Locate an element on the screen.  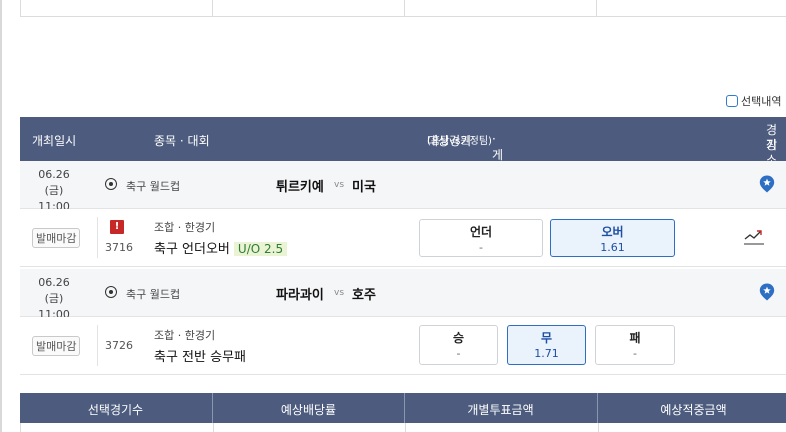
header-match: 대상경기(홈팀vs원정팀) · 게임주제 is located at coordinates (465, 172).